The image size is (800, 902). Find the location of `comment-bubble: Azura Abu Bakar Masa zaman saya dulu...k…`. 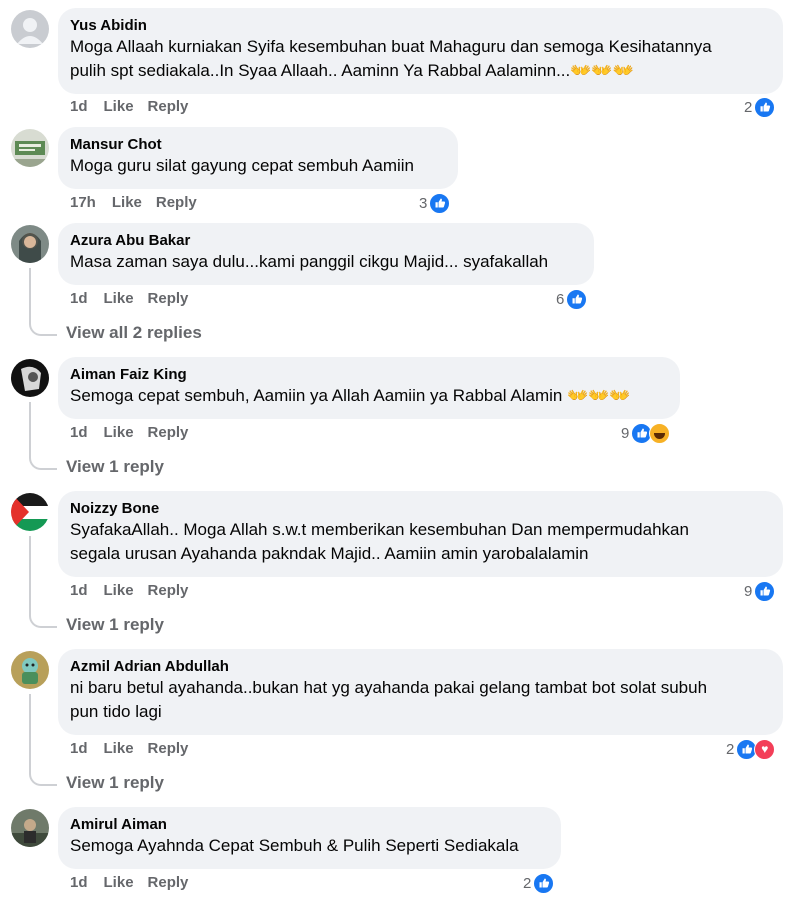

comment-bubble: Azura Abu Bakar Masa zaman saya dulu...k… is located at coordinates (326, 254).